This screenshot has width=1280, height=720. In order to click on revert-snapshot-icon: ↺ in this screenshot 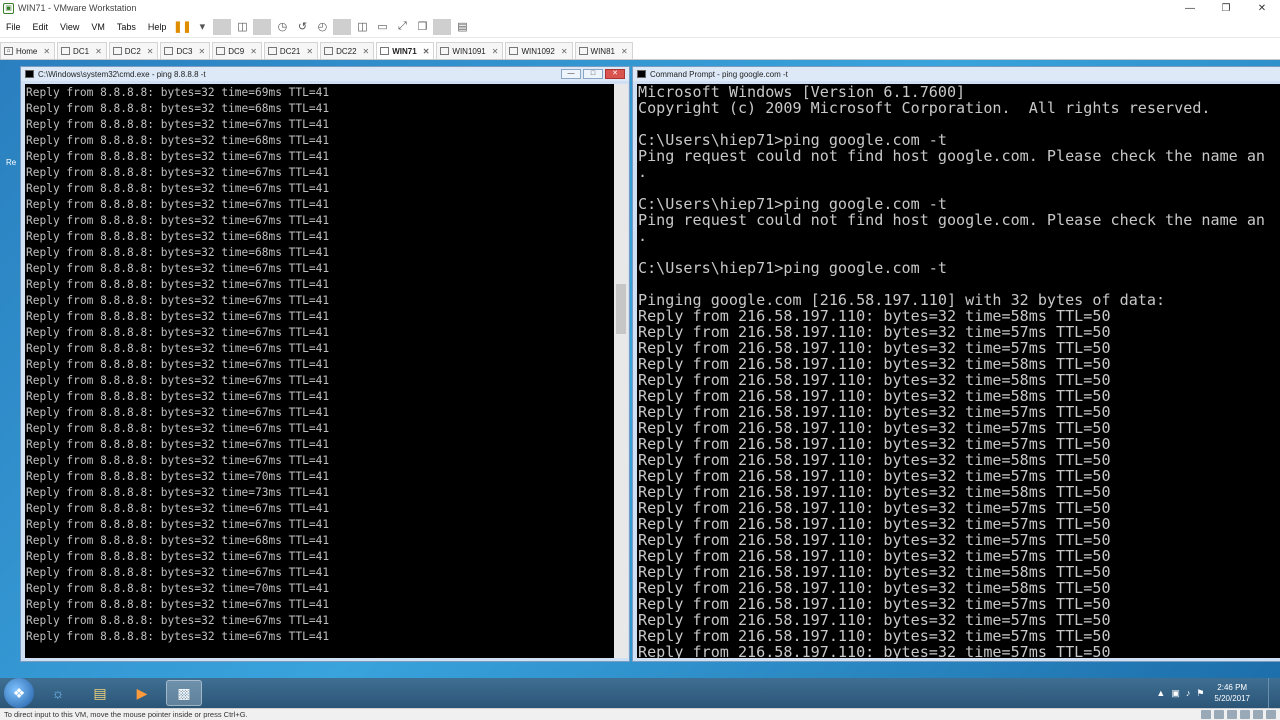, I will do `click(302, 27)`.